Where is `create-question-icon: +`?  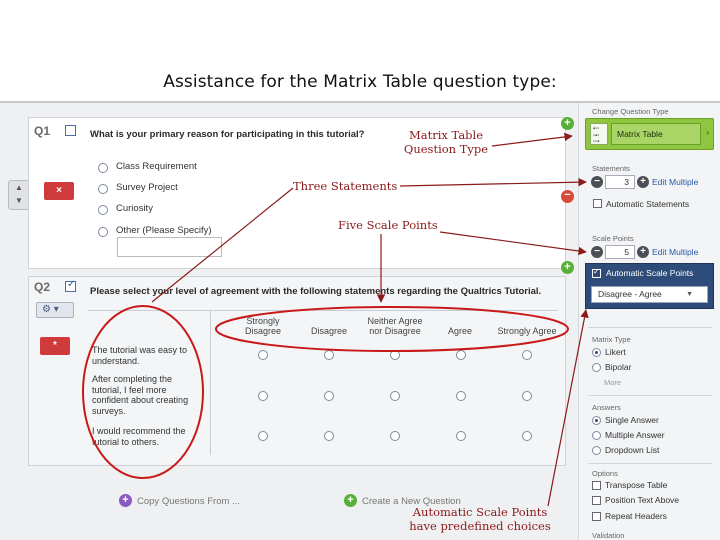
create-question-icon: + is located at coordinates (350, 500).